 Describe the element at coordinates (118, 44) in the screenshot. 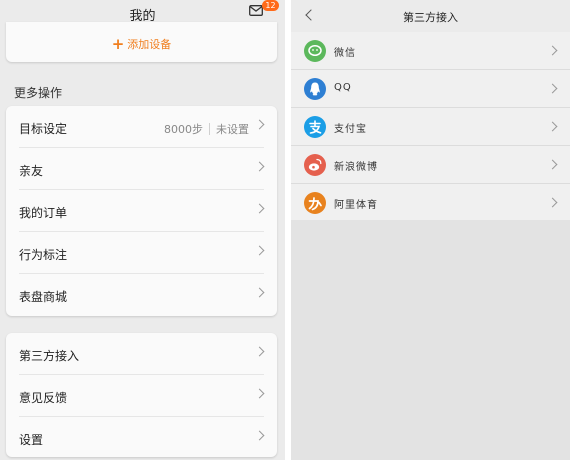

I see `plus-icon: +` at that location.